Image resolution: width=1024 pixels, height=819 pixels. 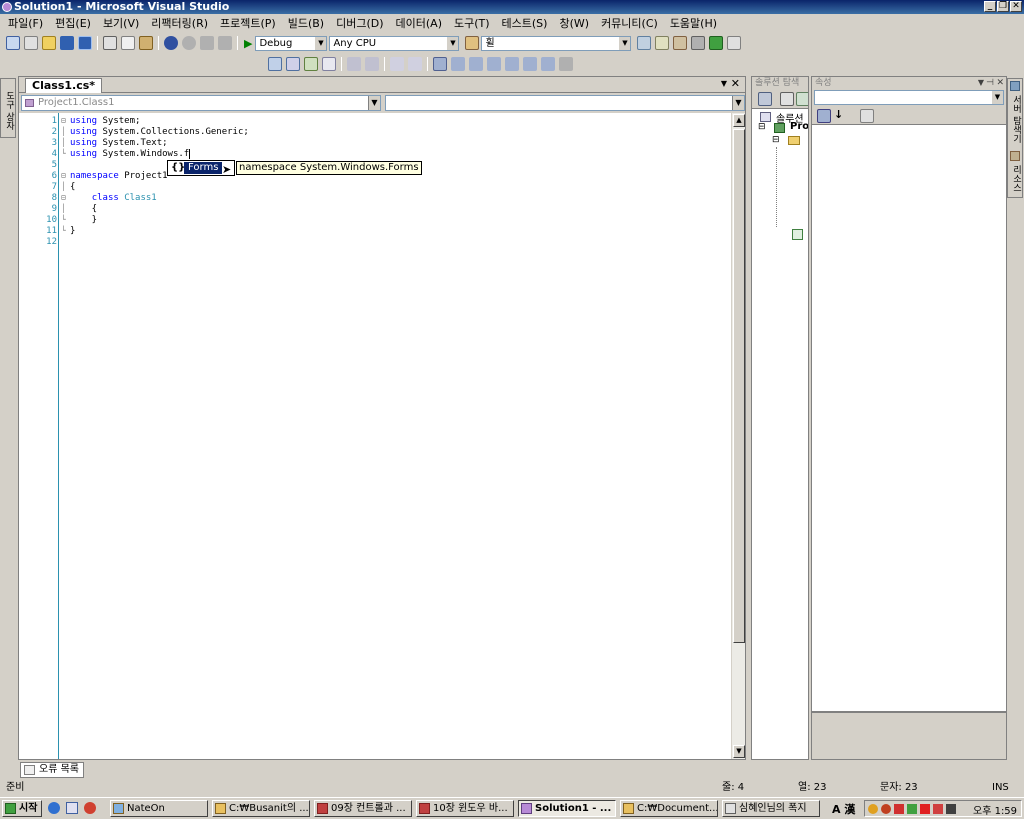 I want to click on menu-file: 파일(F), so click(x=25, y=23).